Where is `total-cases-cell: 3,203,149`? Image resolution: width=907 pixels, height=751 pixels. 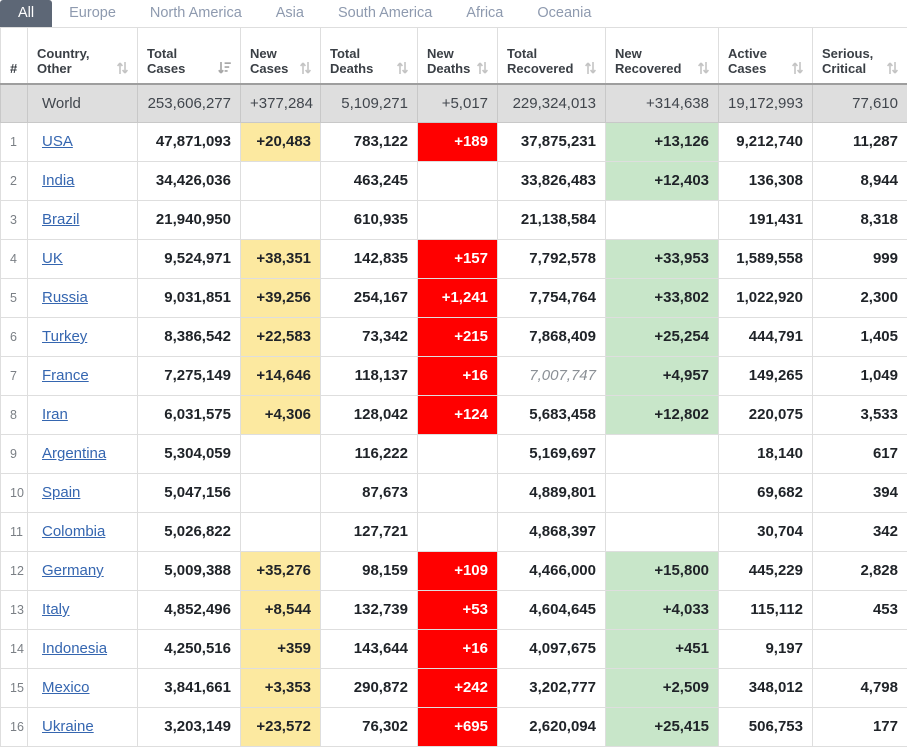
total-cases-cell: 3,203,149 is located at coordinates (189, 726).